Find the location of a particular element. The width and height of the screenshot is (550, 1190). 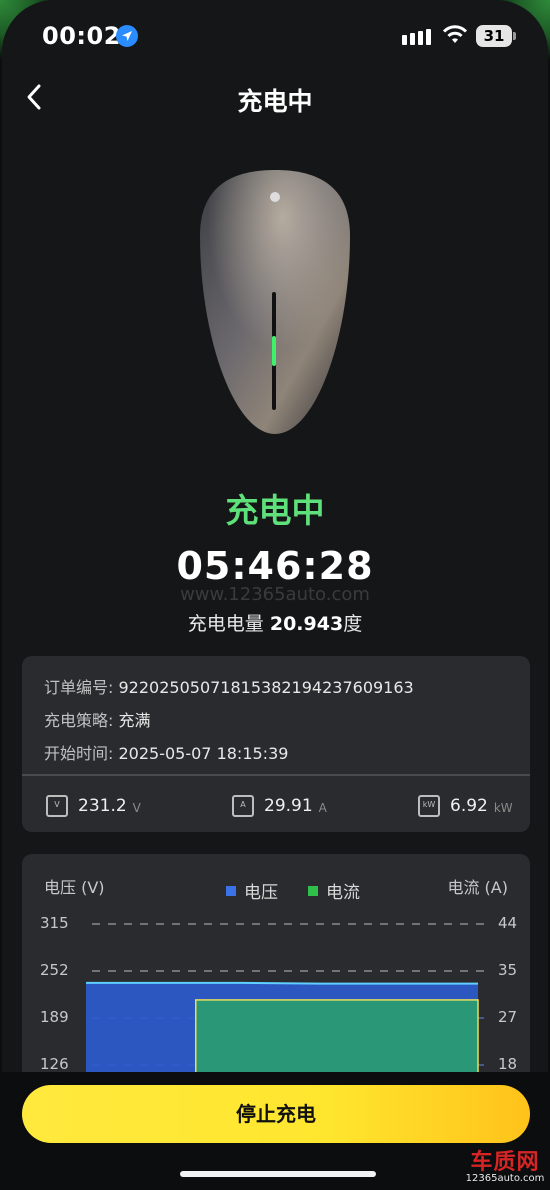

current-metric: A 29.91 A is located at coordinates (279, 806).